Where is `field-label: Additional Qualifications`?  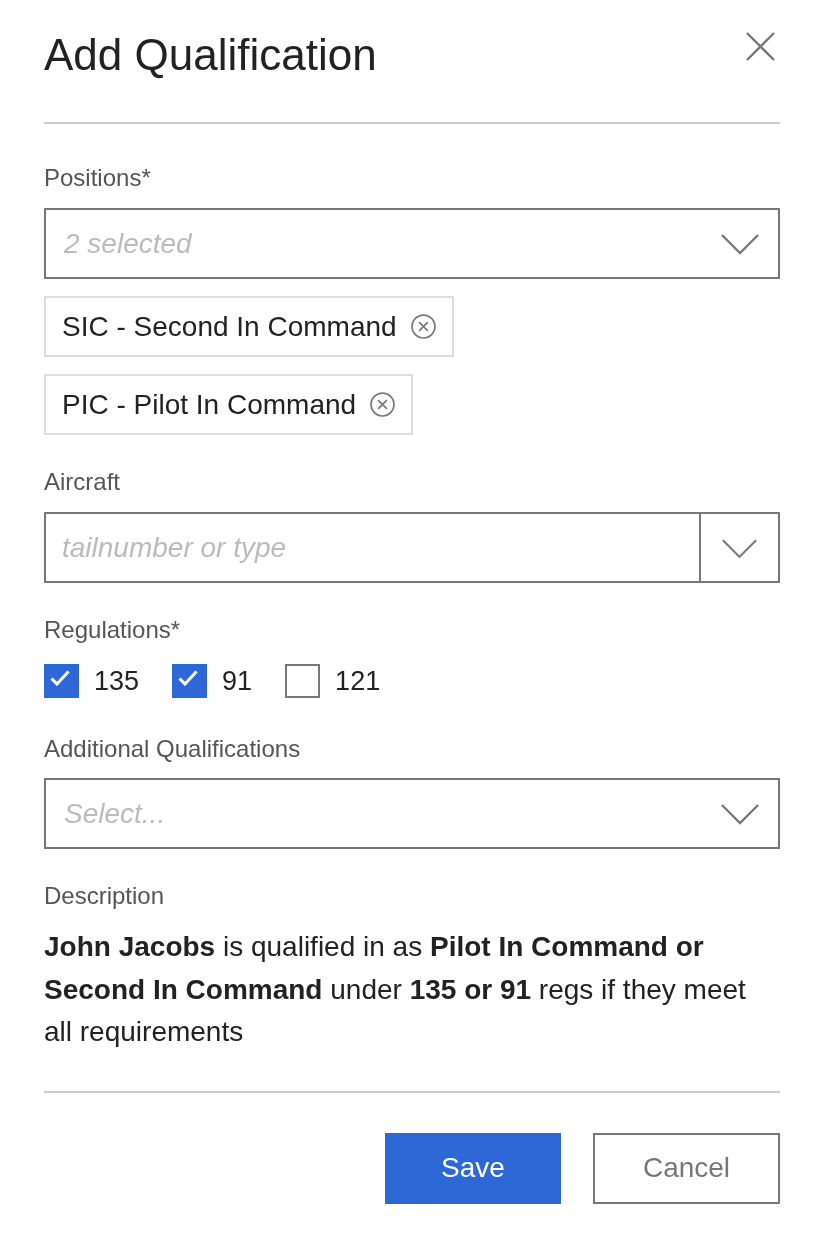
field-label: Additional Qualifications is located at coordinates (172, 749).